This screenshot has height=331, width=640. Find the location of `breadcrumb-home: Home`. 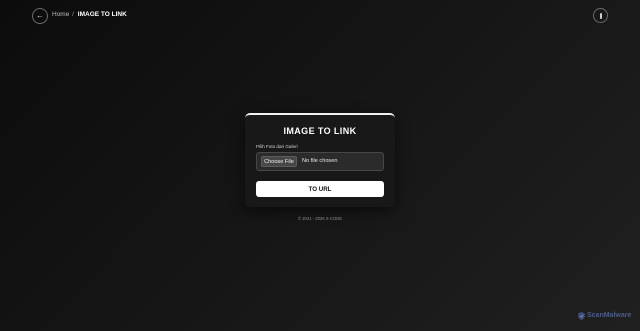

breadcrumb-home: Home is located at coordinates (60, 14).